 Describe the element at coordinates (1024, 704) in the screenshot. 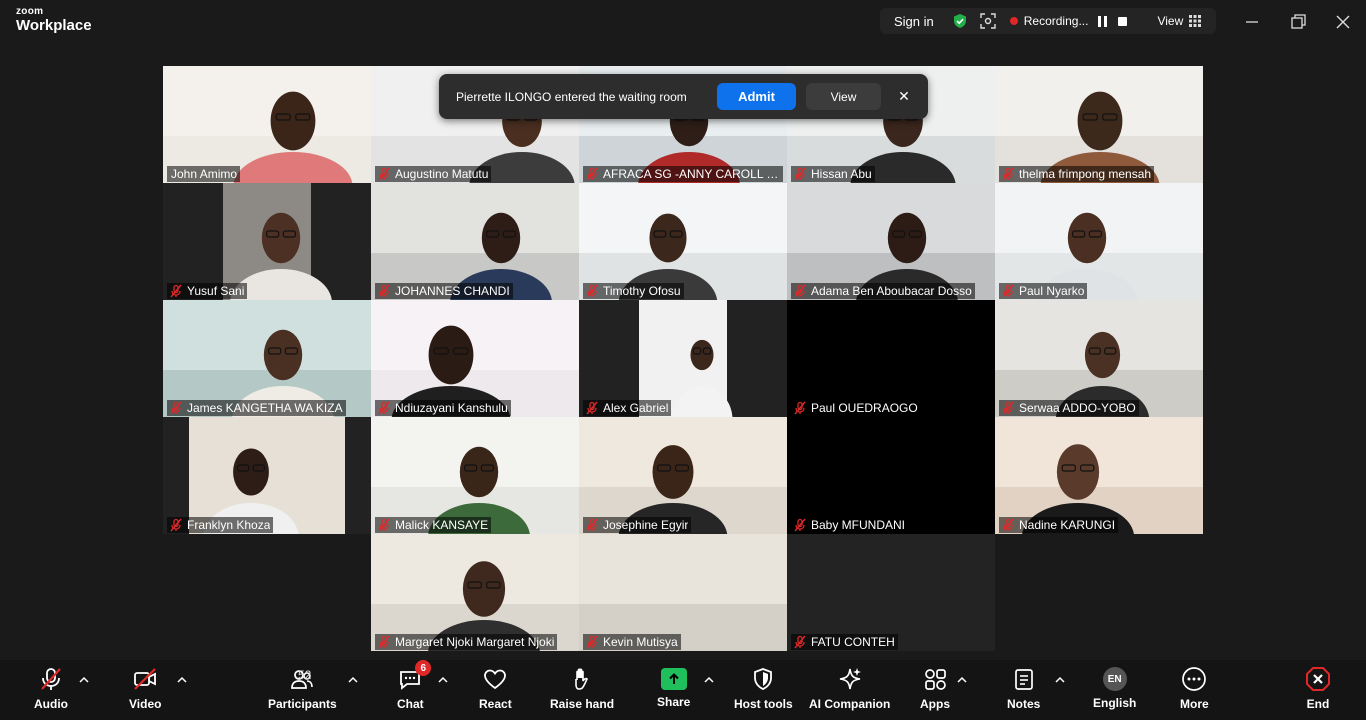

I see `notes-label: Notes` at that location.